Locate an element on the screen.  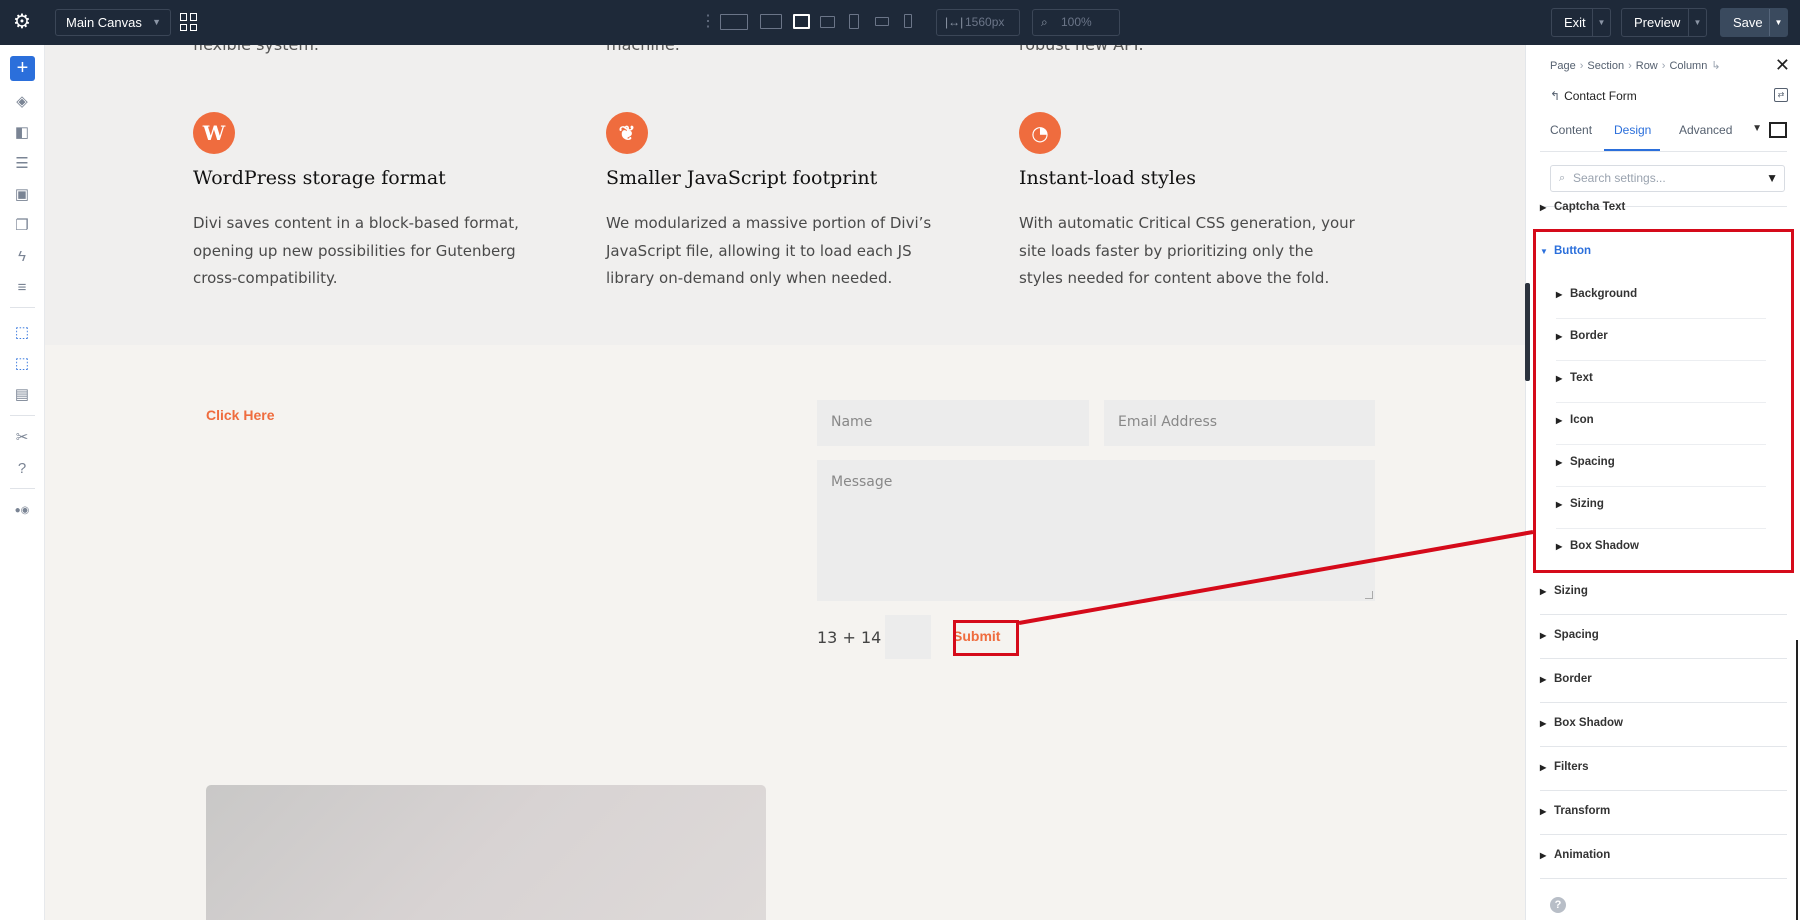
save-button: Save ▼ is located at coordinates (1754, 22).